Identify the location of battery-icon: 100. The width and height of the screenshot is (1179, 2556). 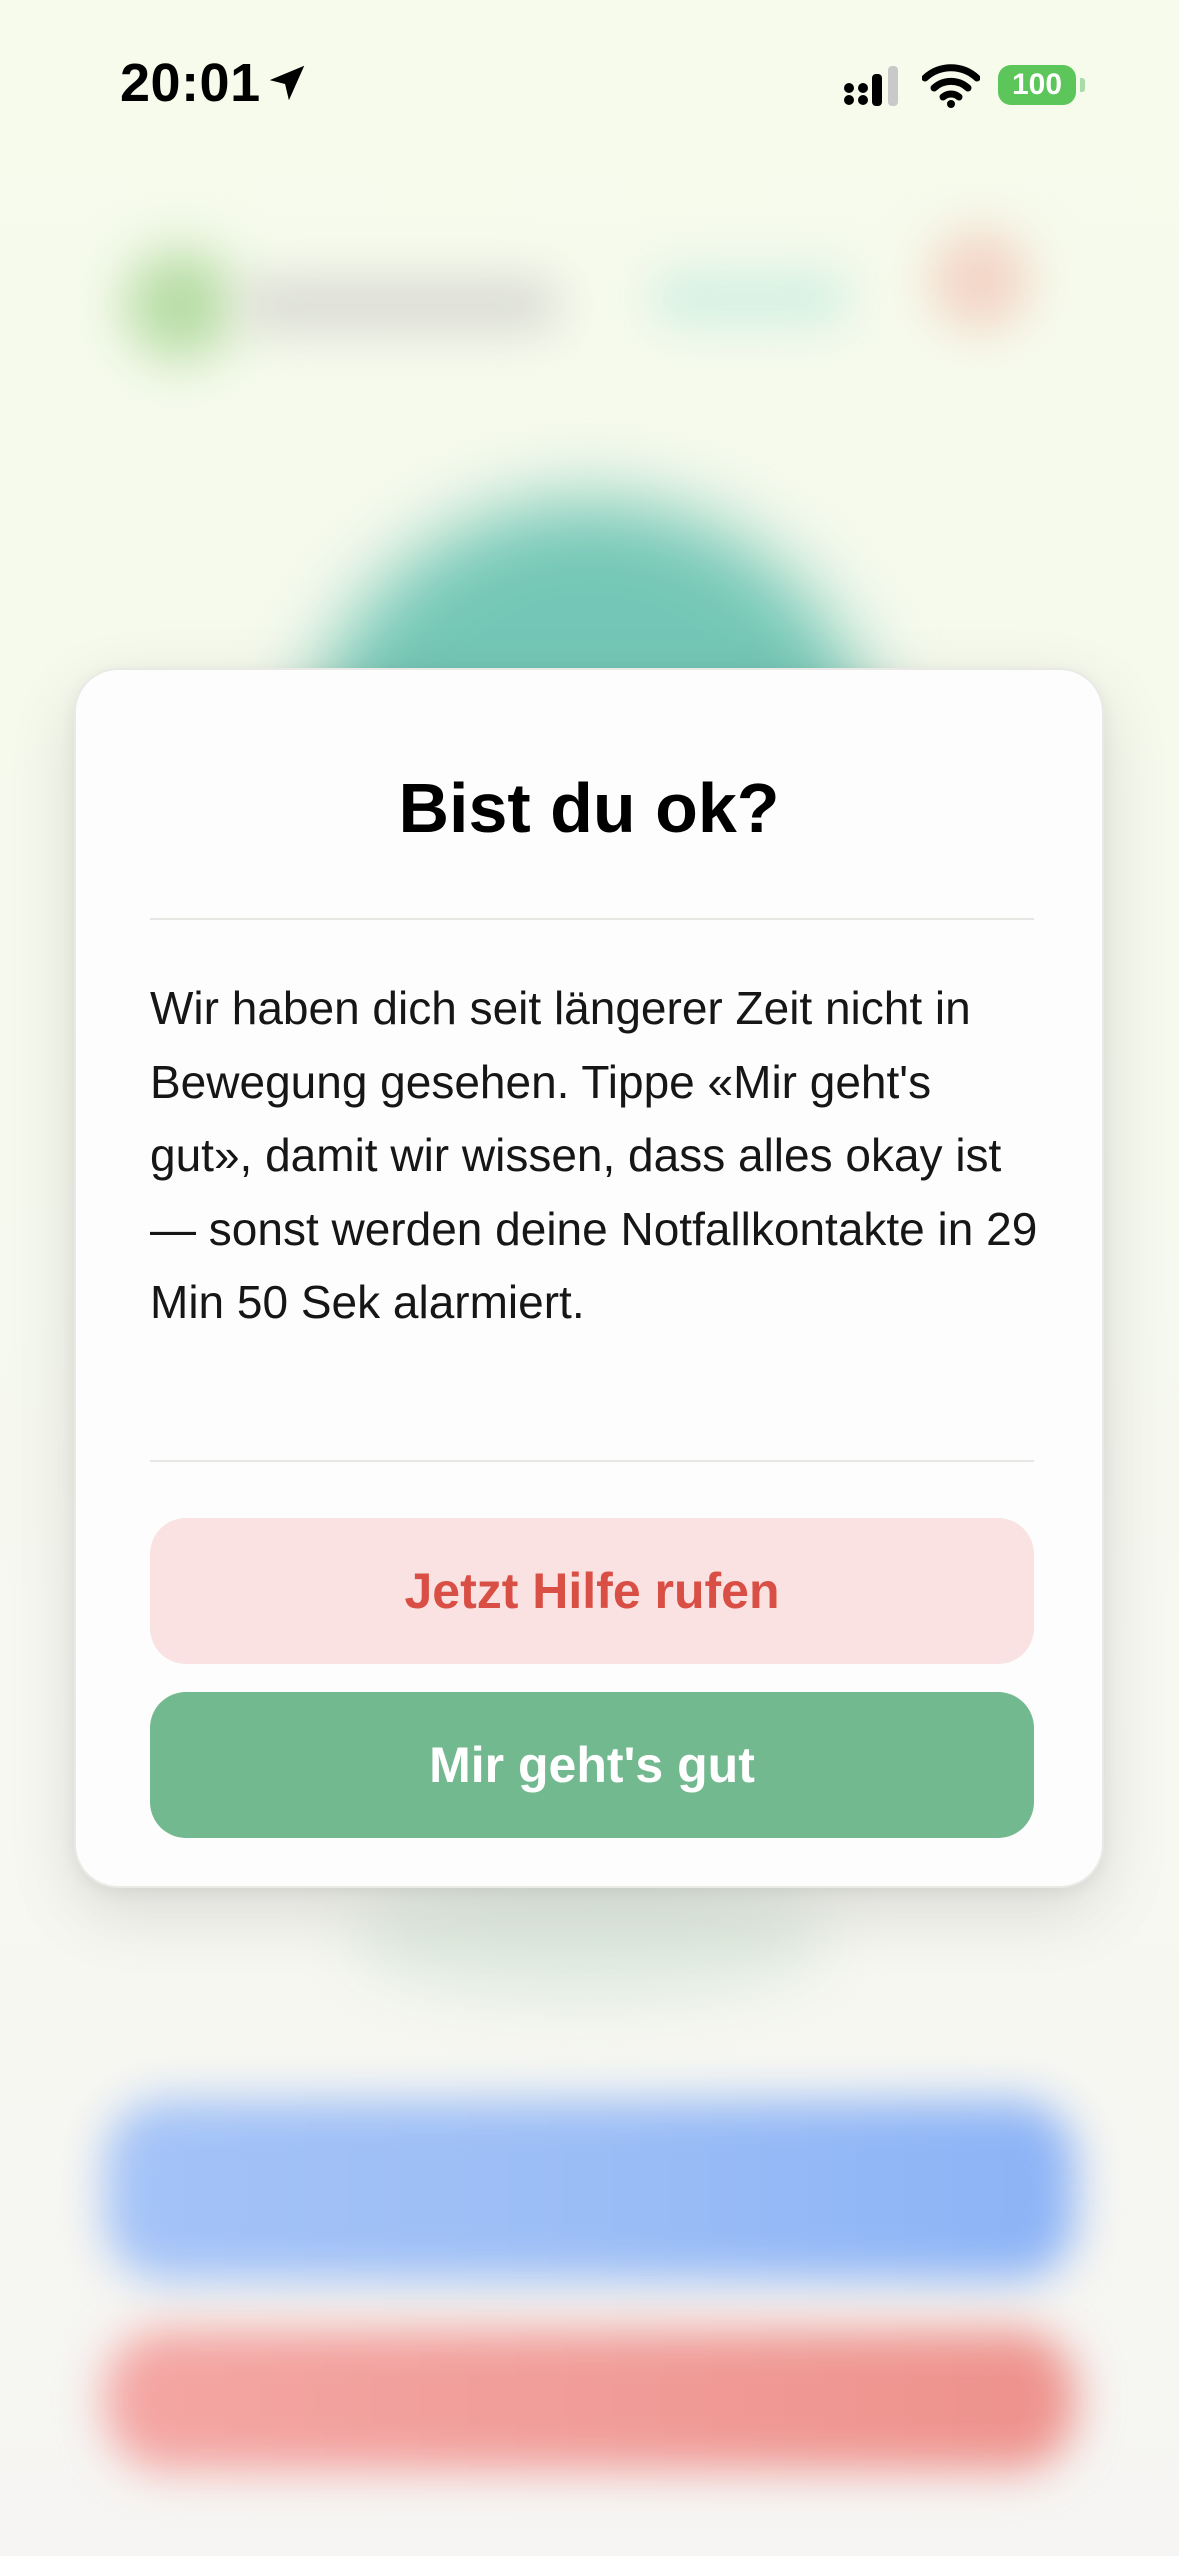
(1037, 85).